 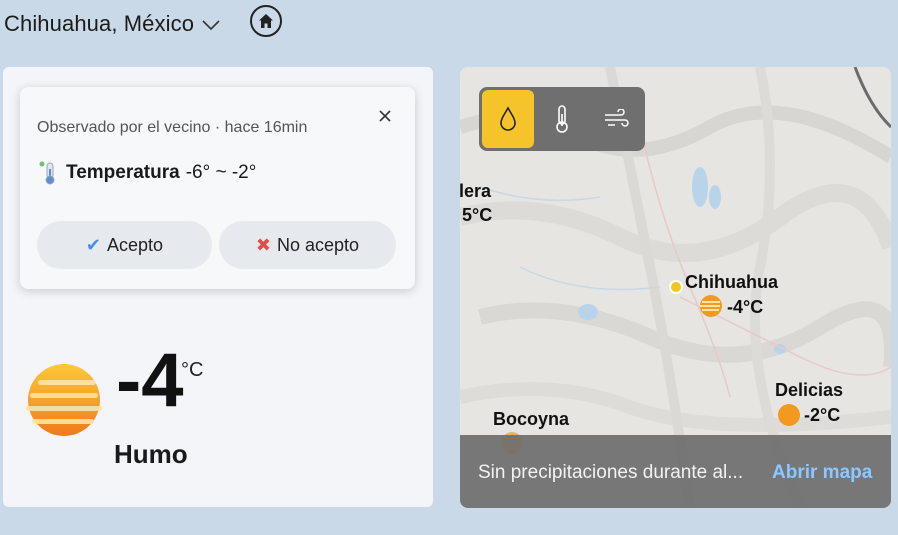 I want to click on close-icon, so click(x=385, y=116).